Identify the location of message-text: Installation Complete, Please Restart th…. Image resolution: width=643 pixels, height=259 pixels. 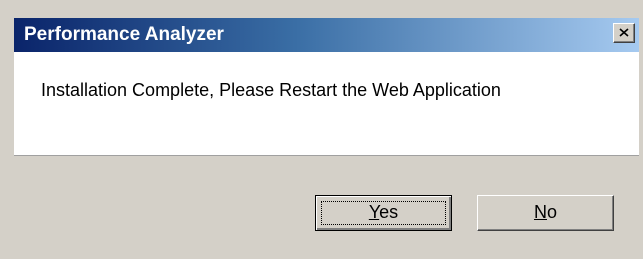
(271, 90).